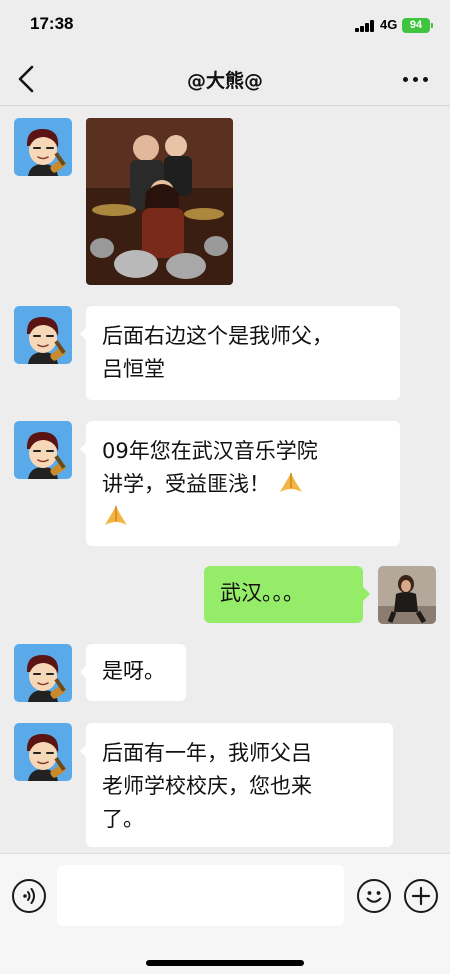  Describe the element at coordinates (225, 26) in the screenshot. I see `status-bar: 17:38 4G 94` at that location.